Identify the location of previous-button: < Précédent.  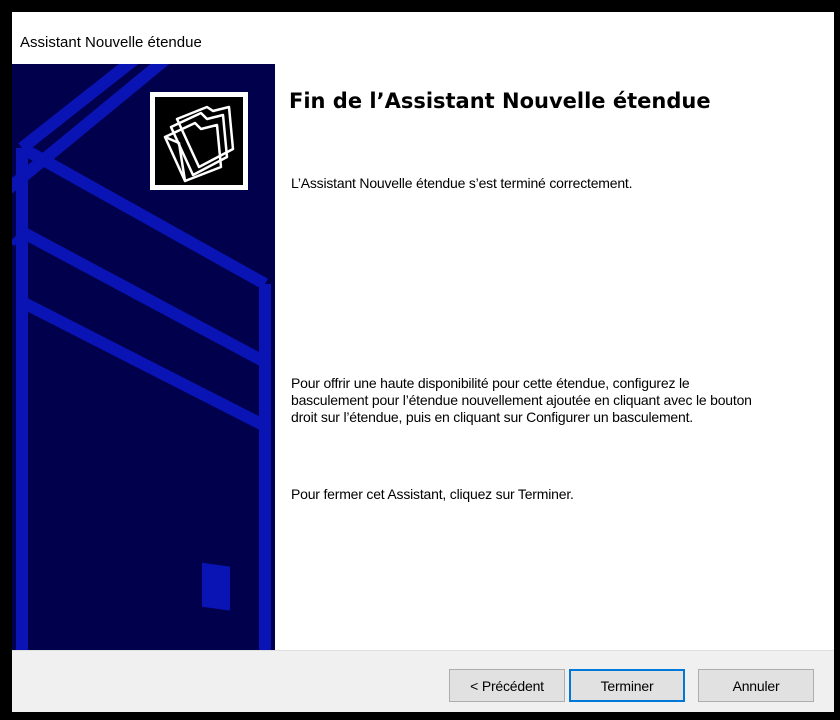
(507, 685).